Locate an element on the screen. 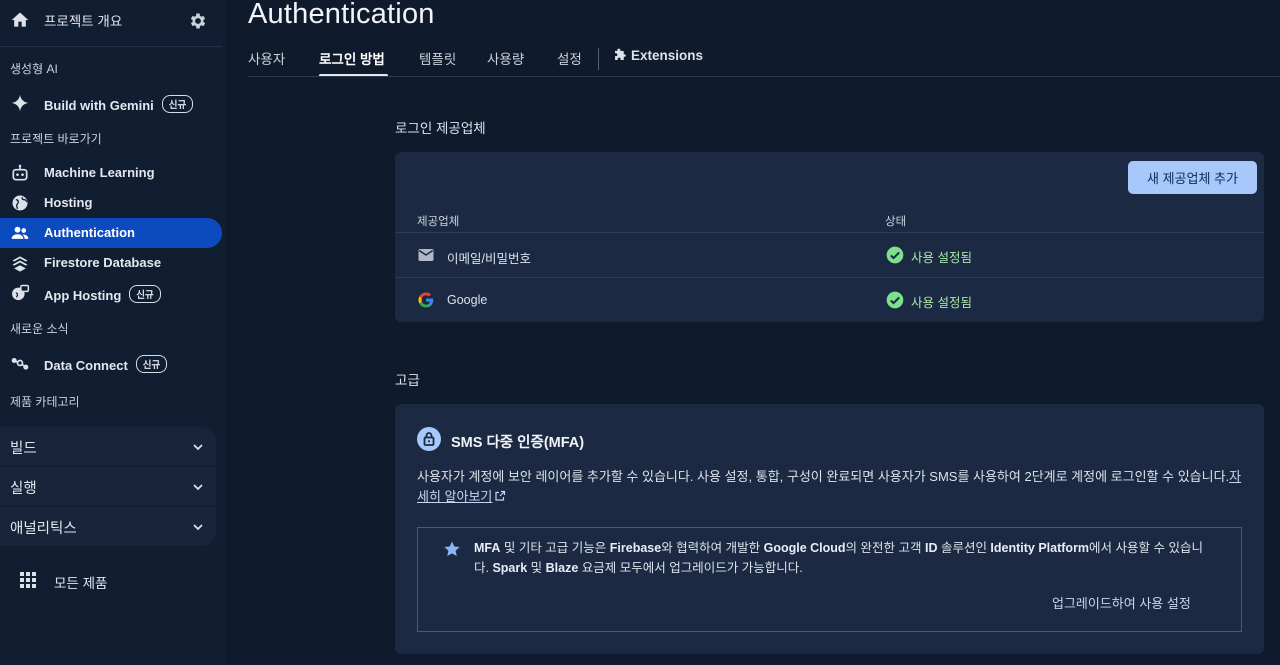 The height and width of the screenshot is (665, 1280). robot-icon is located at coordinates (20, 172).